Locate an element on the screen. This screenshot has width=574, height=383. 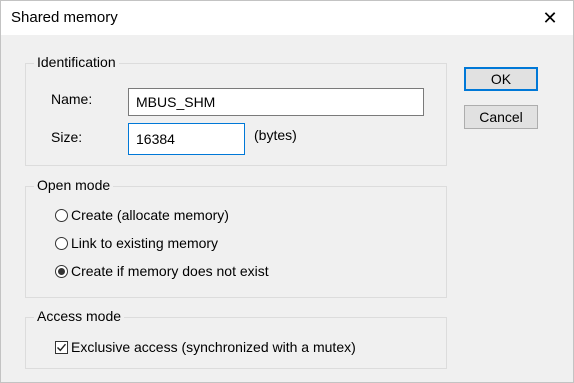
radio-create-label: Create (allocate memory) is located at coordinates (150, 215).